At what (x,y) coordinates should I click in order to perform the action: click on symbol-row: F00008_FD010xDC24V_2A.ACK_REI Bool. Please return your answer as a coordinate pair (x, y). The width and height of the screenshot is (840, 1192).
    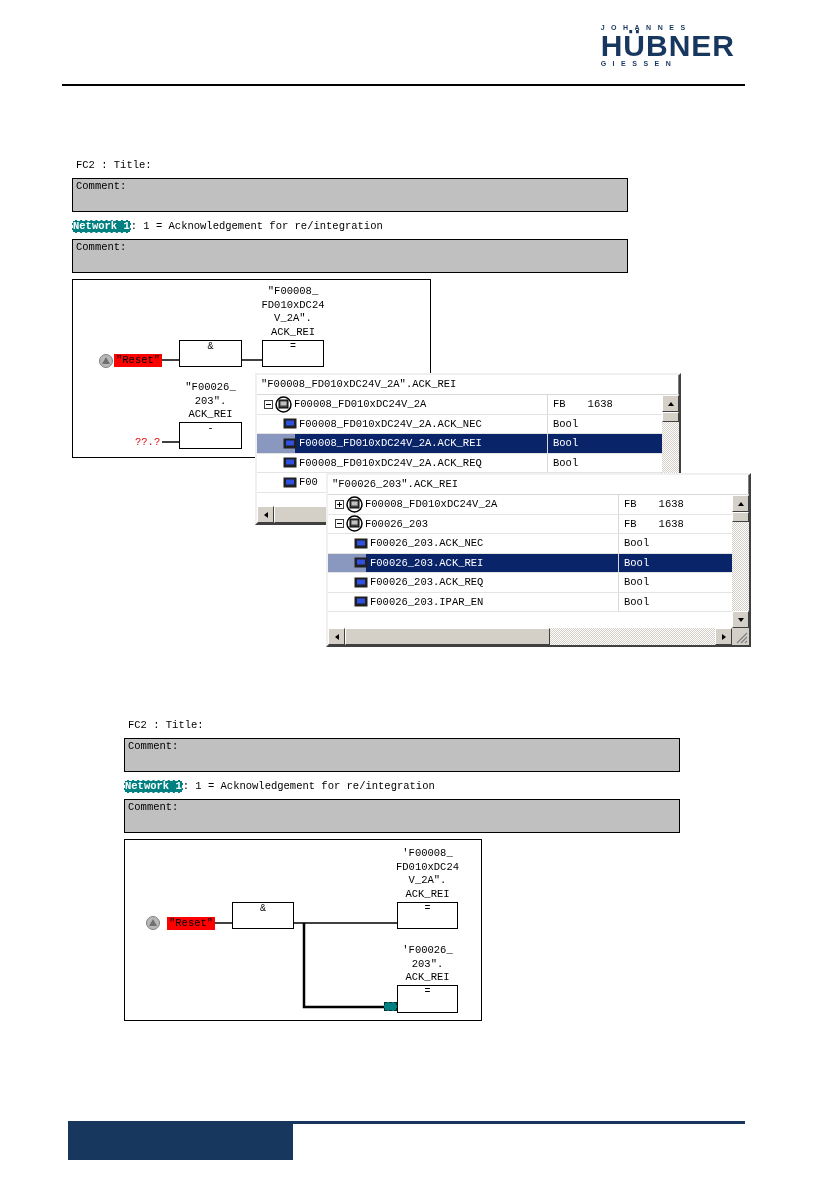
    Looking at the image, I should click on (459, 444).